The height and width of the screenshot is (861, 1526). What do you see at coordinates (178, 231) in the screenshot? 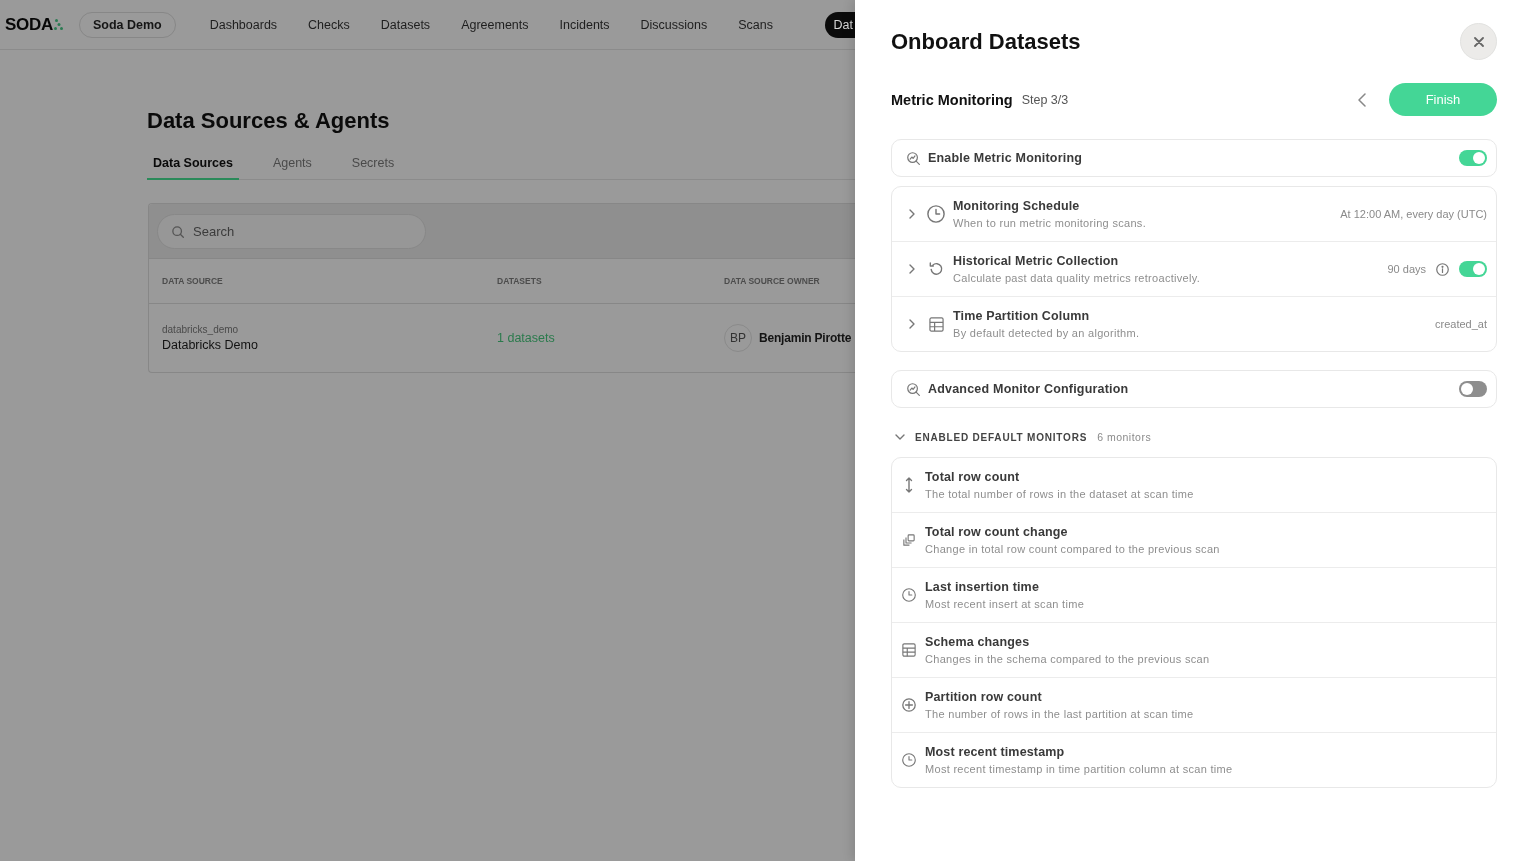
I see `search-icon` at bounding box center [178, 231].